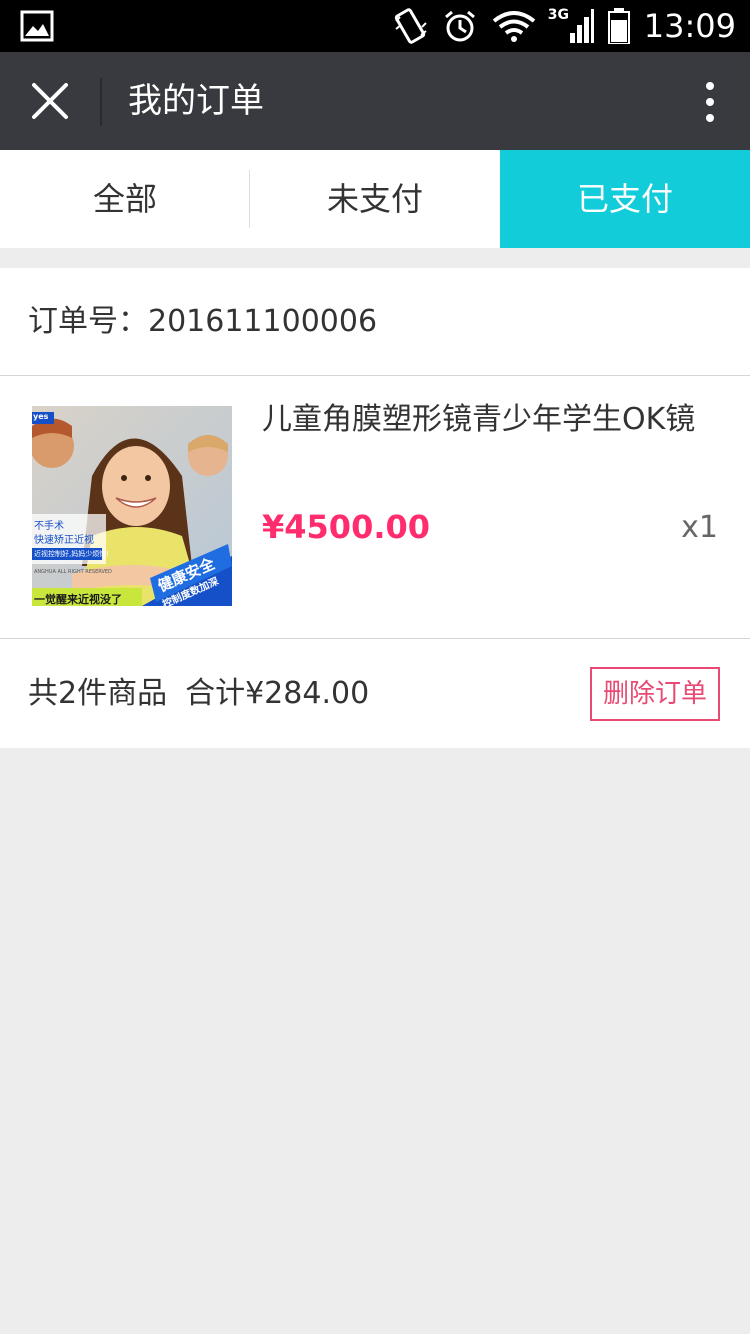  Describe the element at coordinates (78, 599) in the screenshot. I see `product-image-bottom: 一觉醒来近视没了` at that location.